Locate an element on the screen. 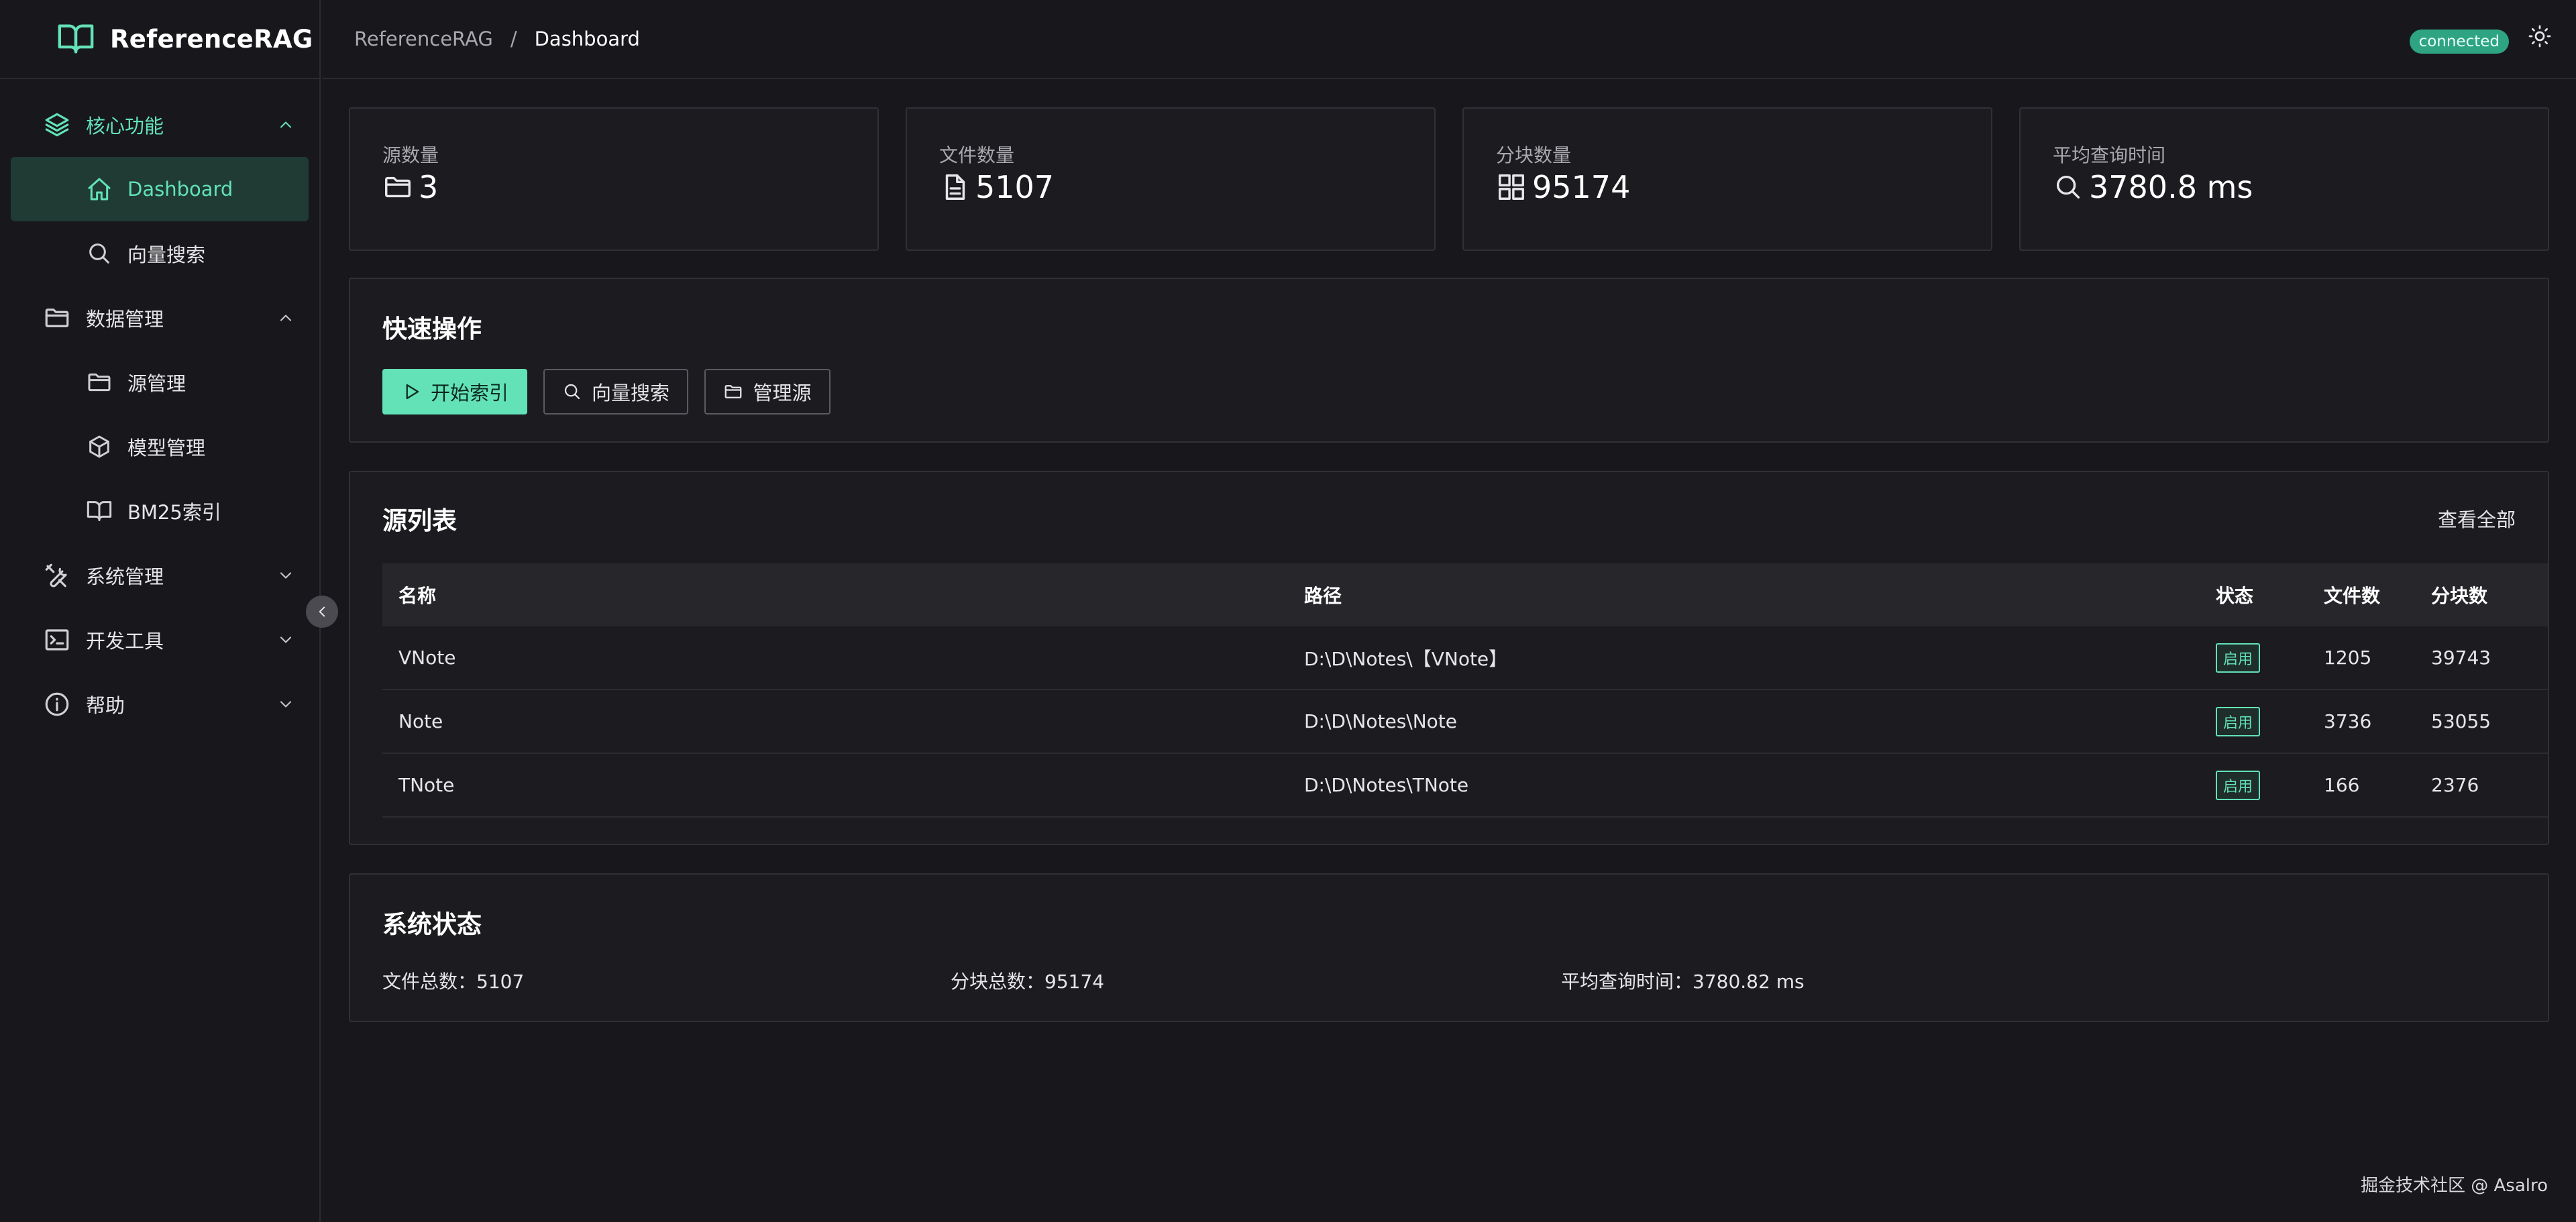  stat-card-sources: 源数量 3 is located at coordinates (614, 179).